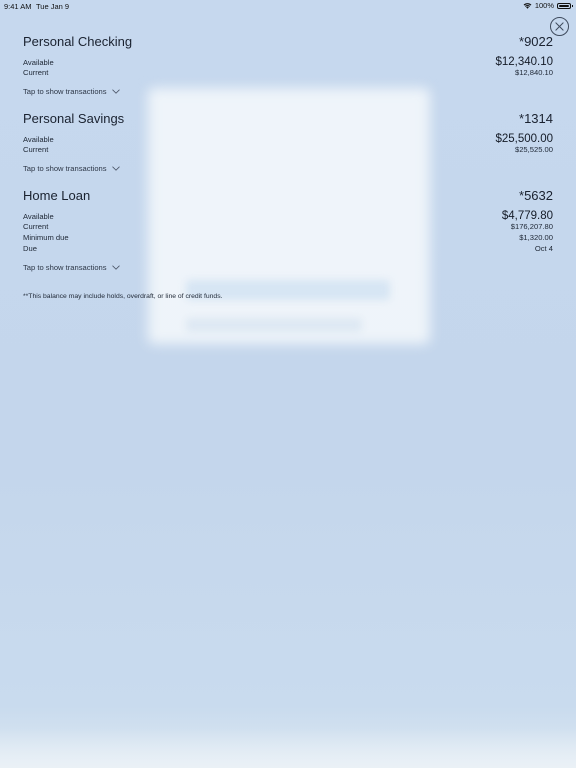  I want to click on balance-row: Minimum due $1,320.00, so click(288, 238).